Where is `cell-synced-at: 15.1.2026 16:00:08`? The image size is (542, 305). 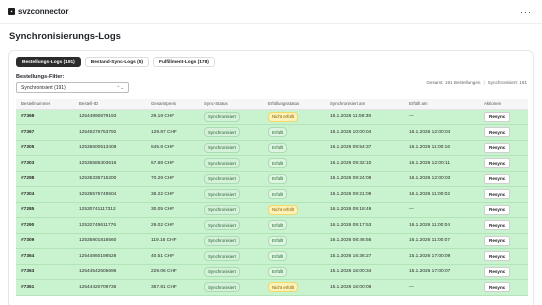 cell-synced-at: 15.1.2026 16:00:08 is located at coordinates (364, 287).